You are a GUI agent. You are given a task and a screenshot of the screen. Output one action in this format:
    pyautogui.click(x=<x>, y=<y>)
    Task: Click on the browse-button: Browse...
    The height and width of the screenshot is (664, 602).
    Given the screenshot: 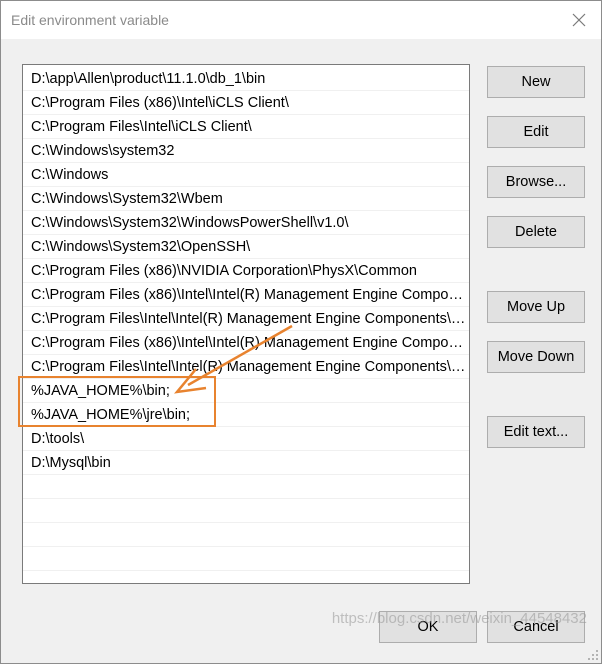 What is the action you would take?
    pyautogui.click(x=536, y=182)
    